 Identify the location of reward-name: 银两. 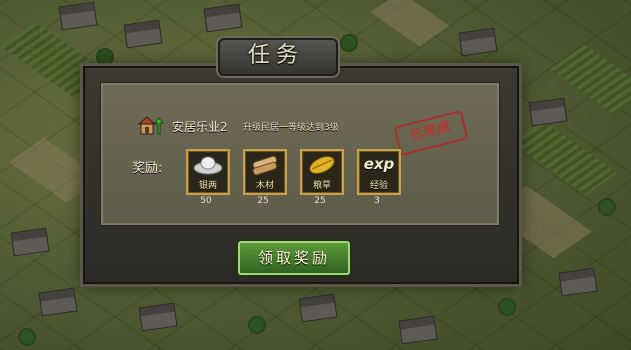
(207, 186).